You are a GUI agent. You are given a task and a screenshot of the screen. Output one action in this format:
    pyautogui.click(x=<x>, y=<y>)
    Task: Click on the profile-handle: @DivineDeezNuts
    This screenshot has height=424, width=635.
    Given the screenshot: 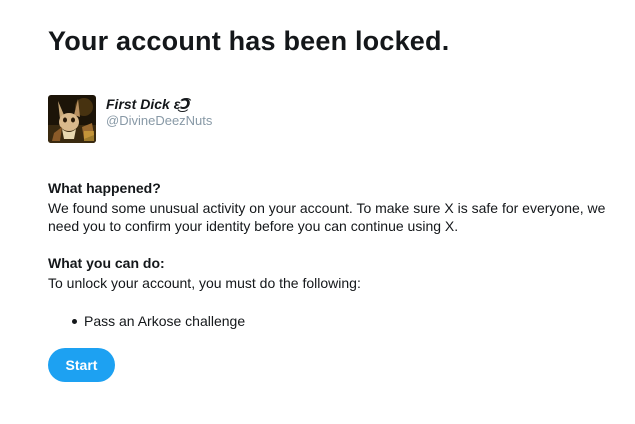 What is the action you would take?
    pyautogui.click(x=159, y=120)
    